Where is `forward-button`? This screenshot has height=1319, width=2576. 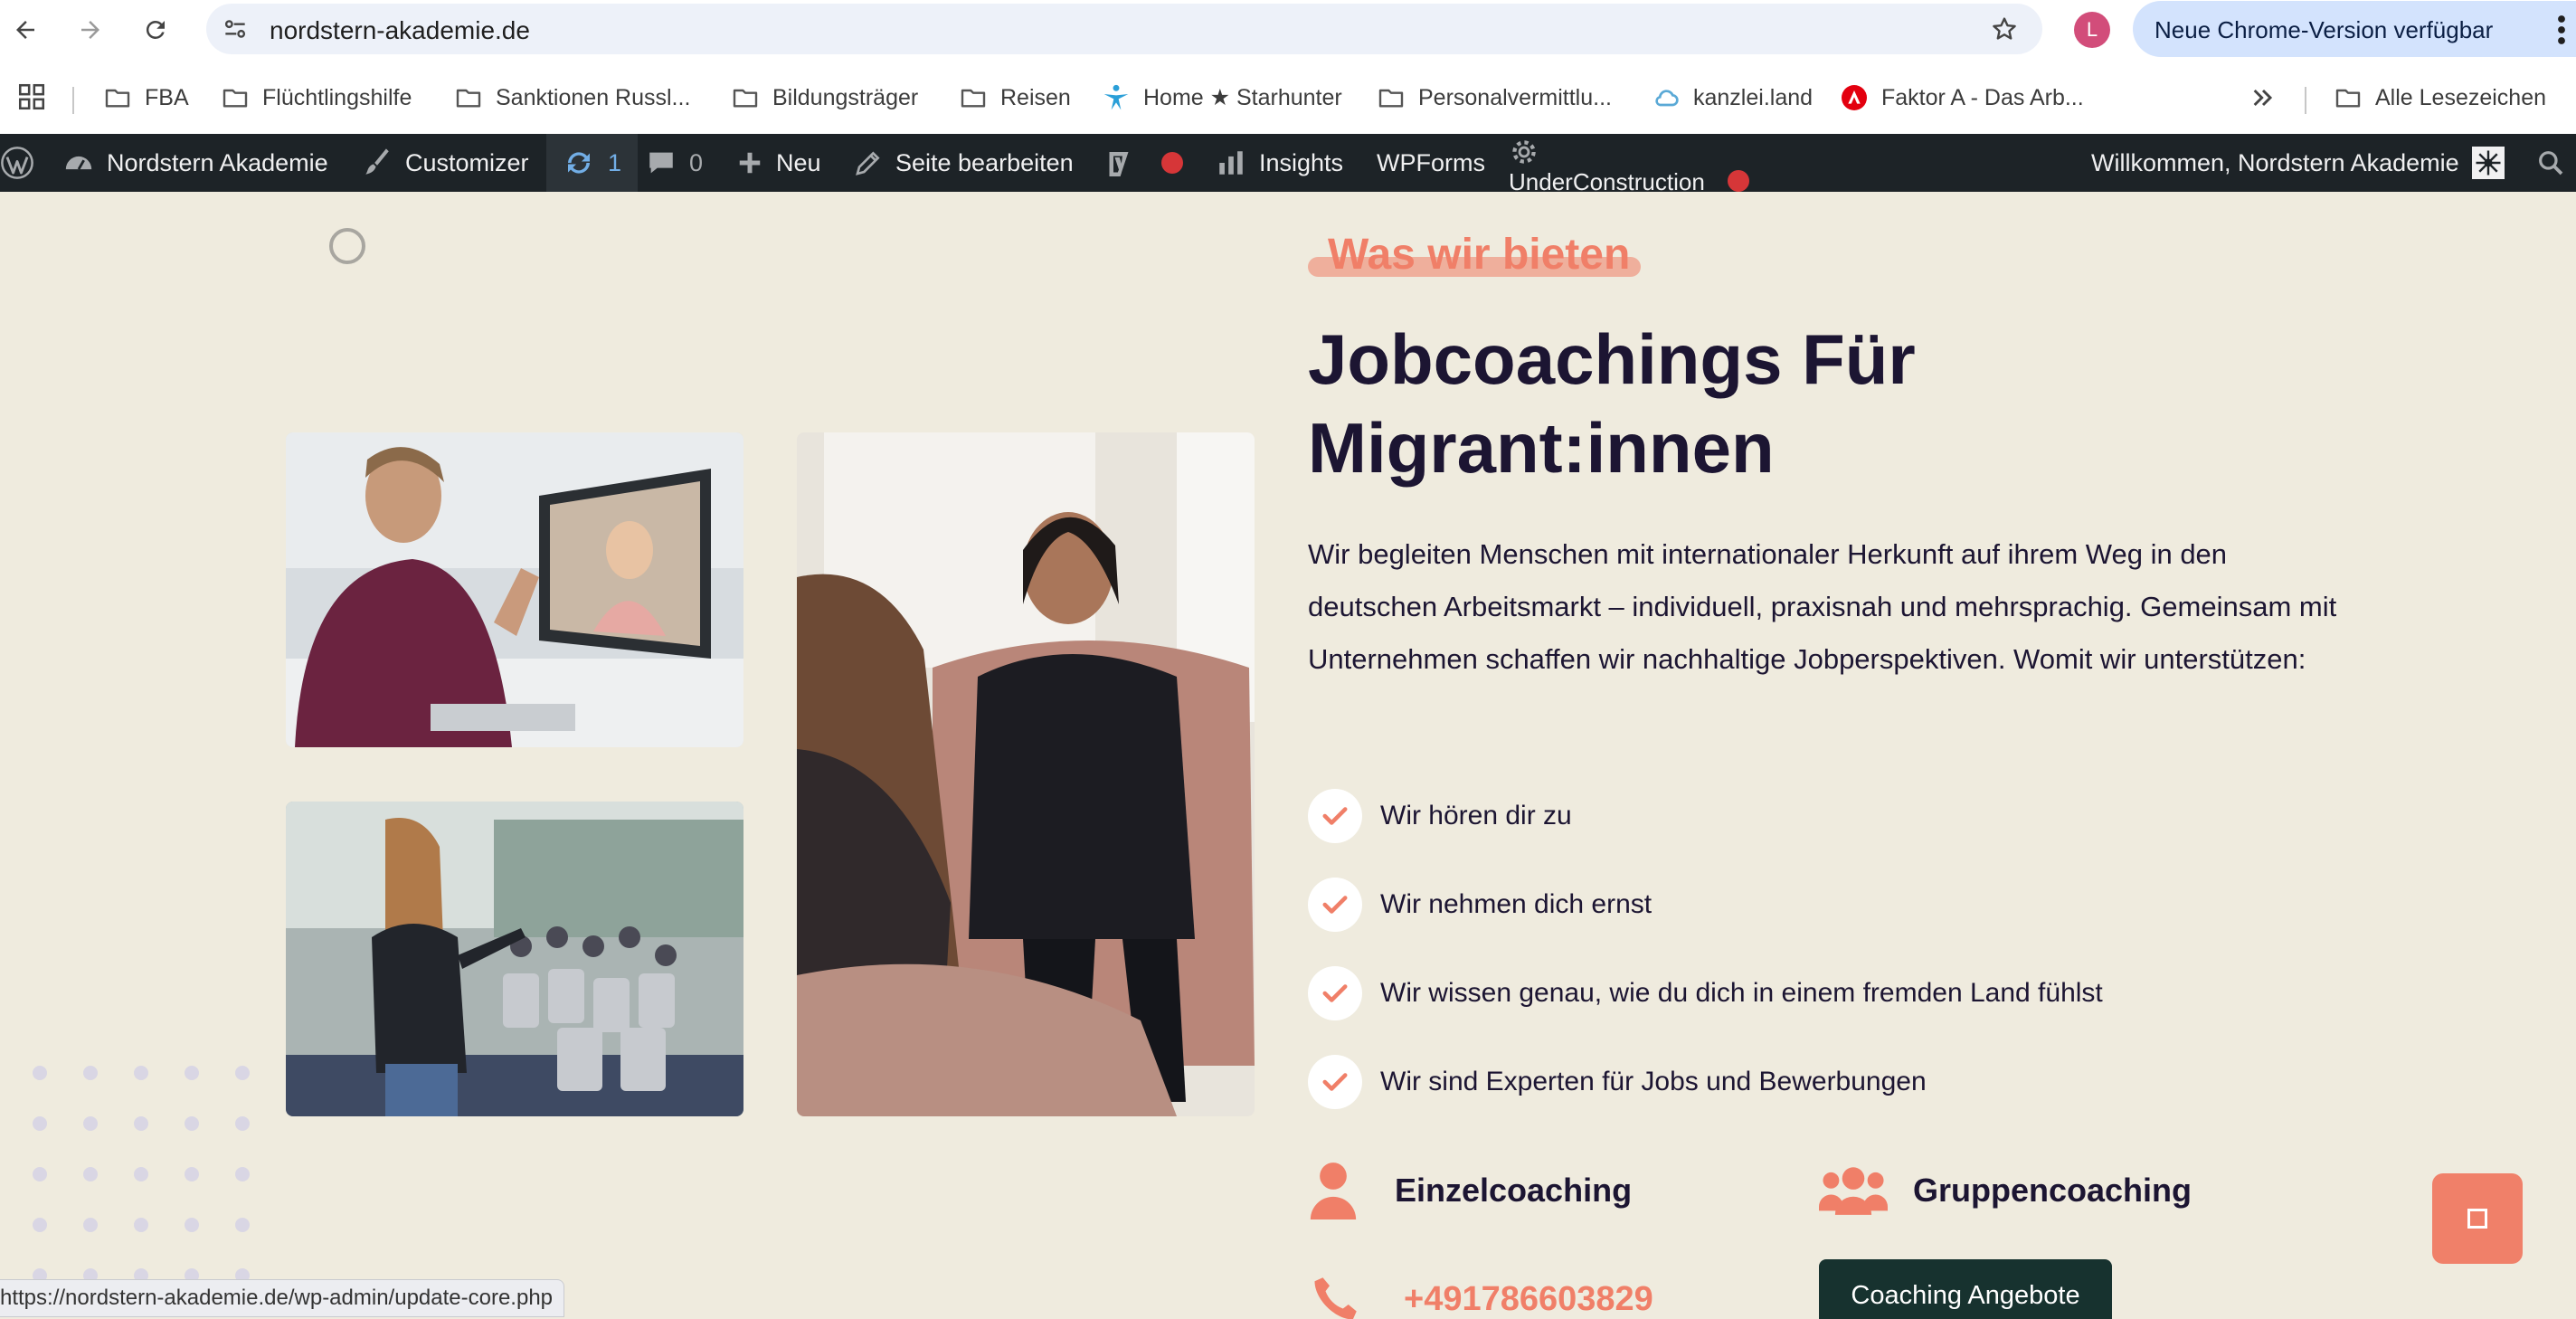
forward-button is located at coordinates (90, 30).